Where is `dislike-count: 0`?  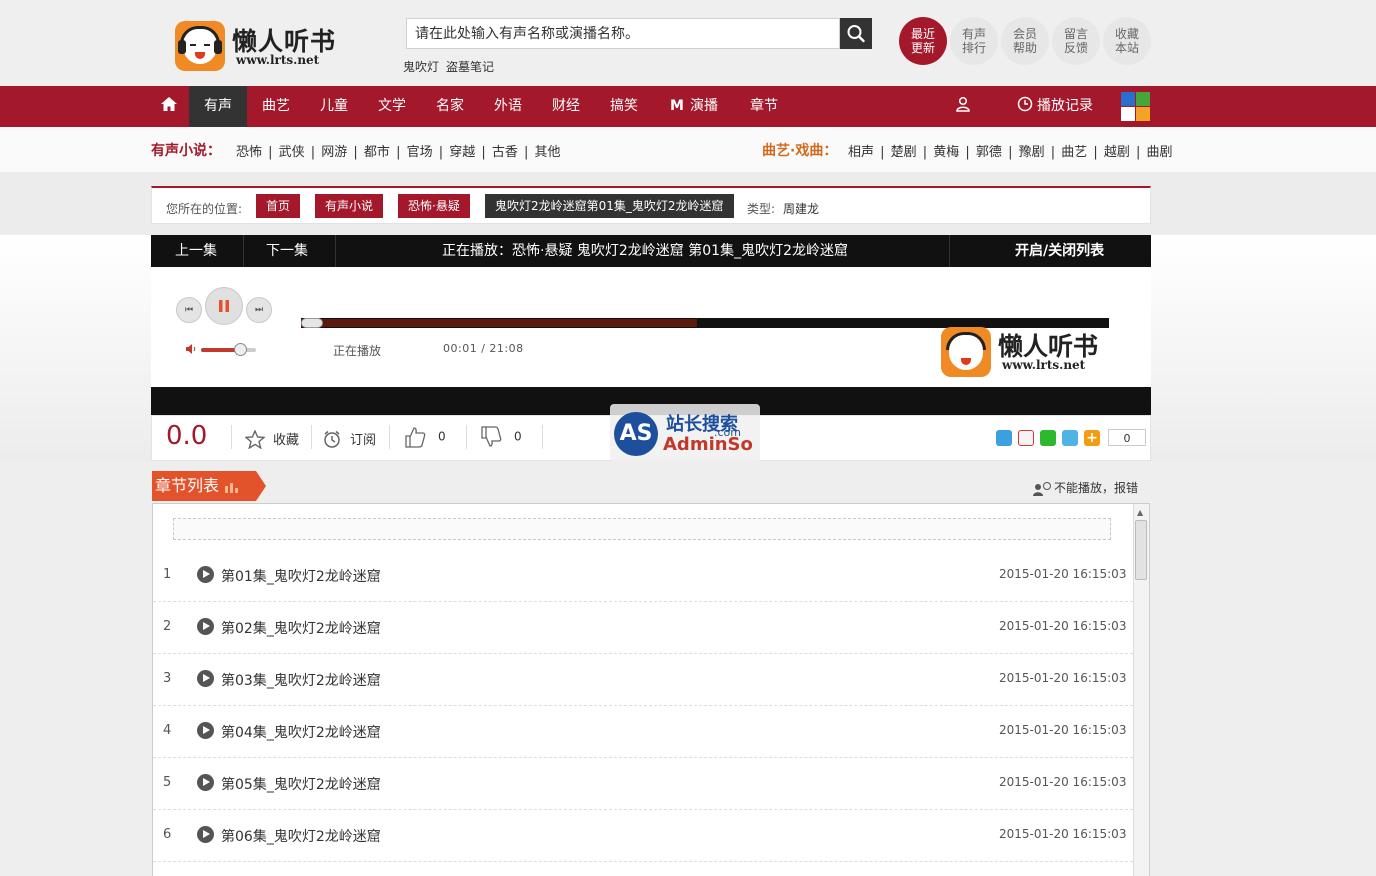 dislike-count: 0 is located at coordinates (518, 436).